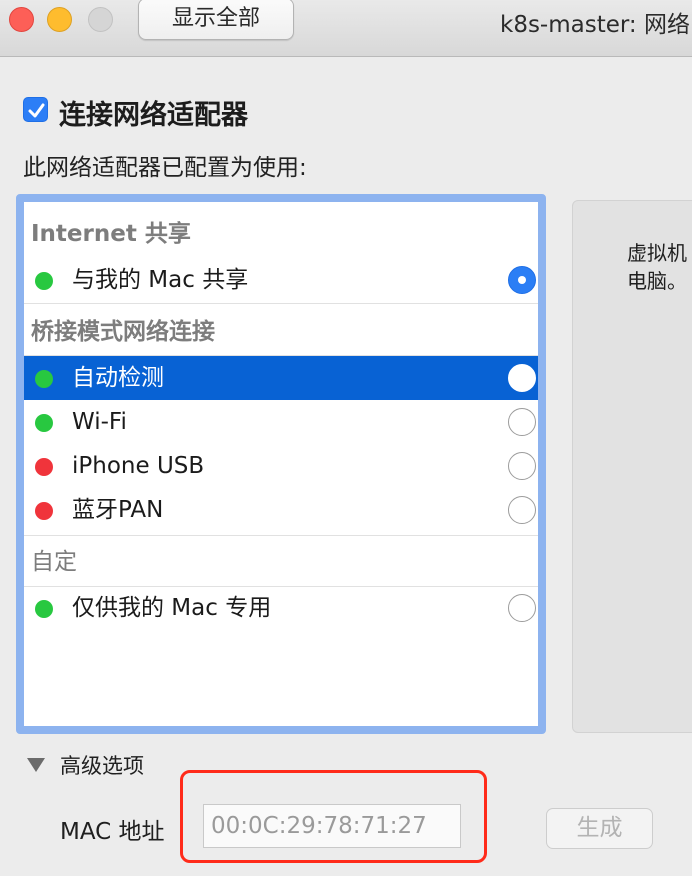 The width and height of the screenshot is (692, 876). I want to click on list-item-bluetooth-pan: 蓝牙PAN, so click(281, 510).